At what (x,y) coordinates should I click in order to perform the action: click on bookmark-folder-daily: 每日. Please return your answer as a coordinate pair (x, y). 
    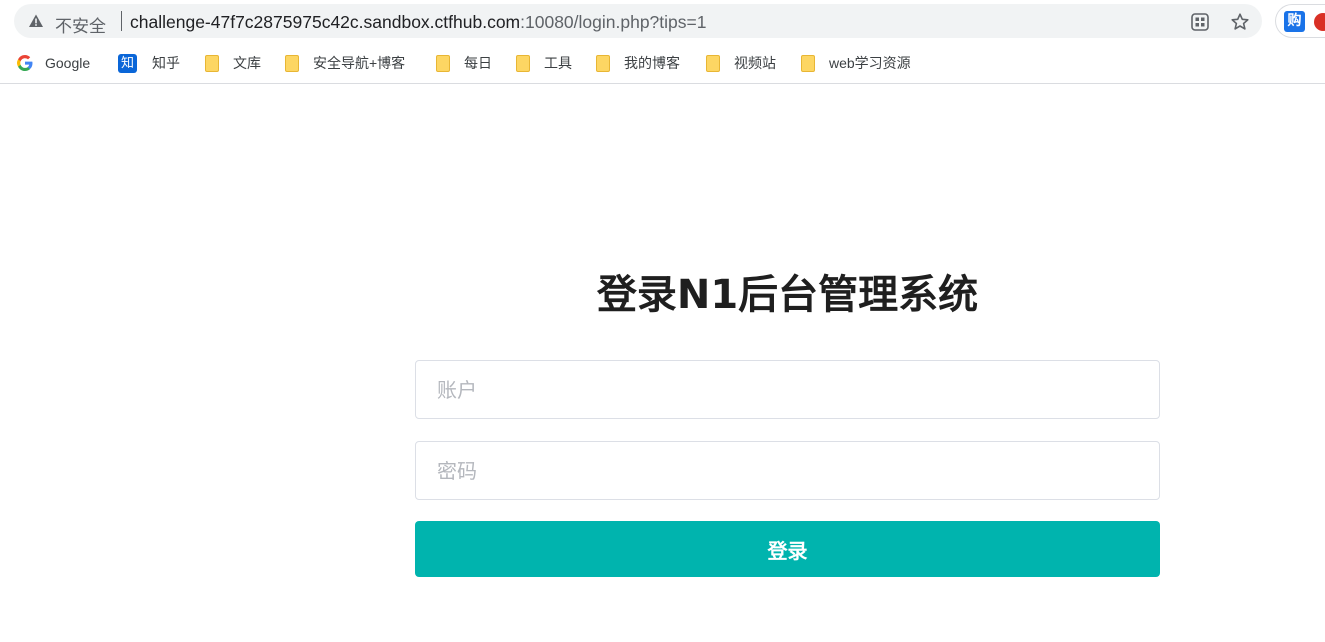
    Looking at the image, I should click on (464, 63).